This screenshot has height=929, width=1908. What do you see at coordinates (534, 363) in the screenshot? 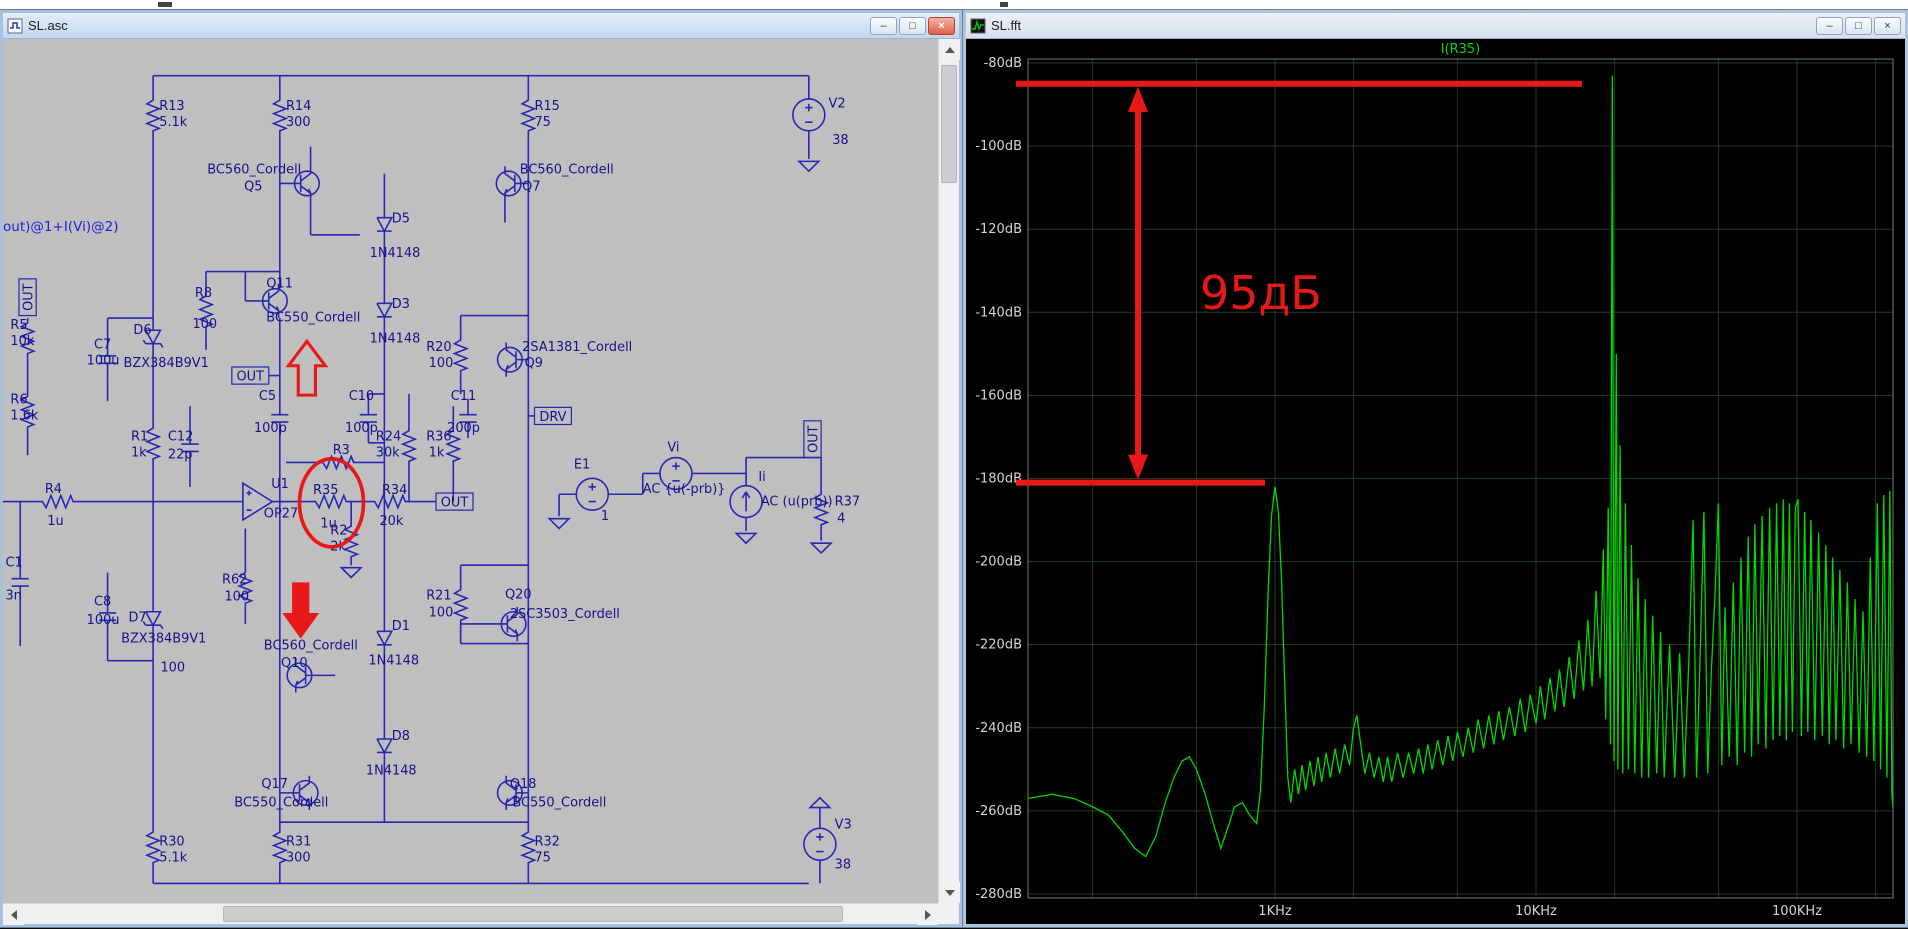
I see `component-label: Q9` at bounding box center [534, 363].